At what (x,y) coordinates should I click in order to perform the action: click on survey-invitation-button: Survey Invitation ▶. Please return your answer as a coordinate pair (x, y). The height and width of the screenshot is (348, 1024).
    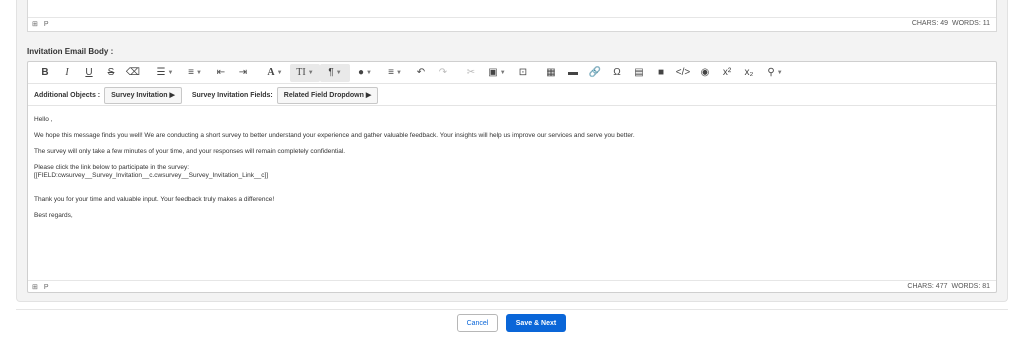
    Looking at the image, I should click on (143, 95).